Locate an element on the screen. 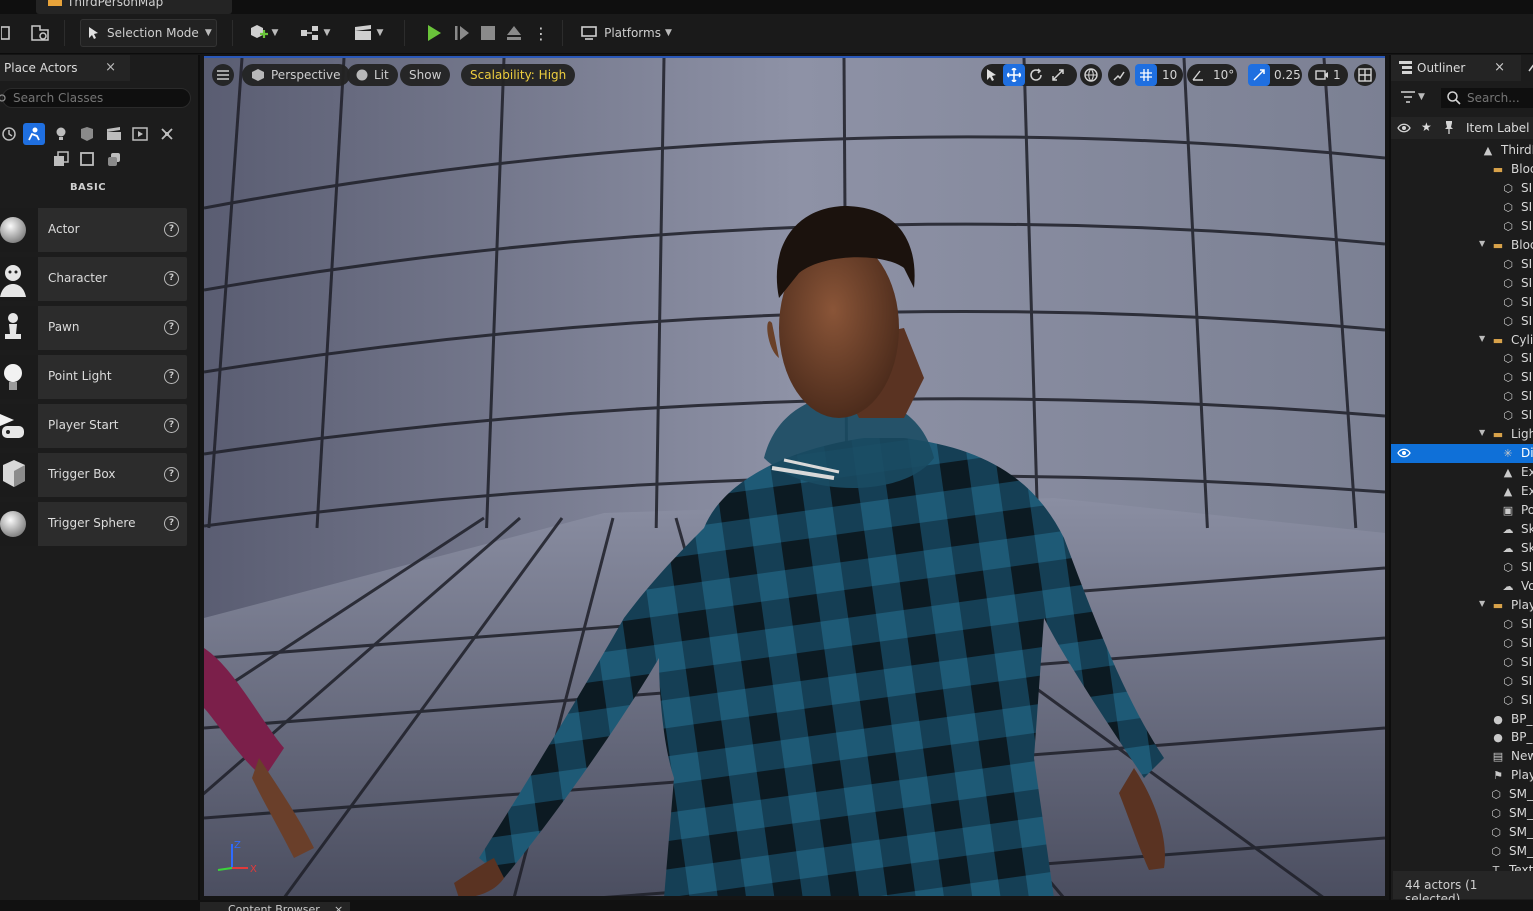 This screenshot has height=911, width=1533. perspective-button: Perspective is located at coordinates (296, 75).